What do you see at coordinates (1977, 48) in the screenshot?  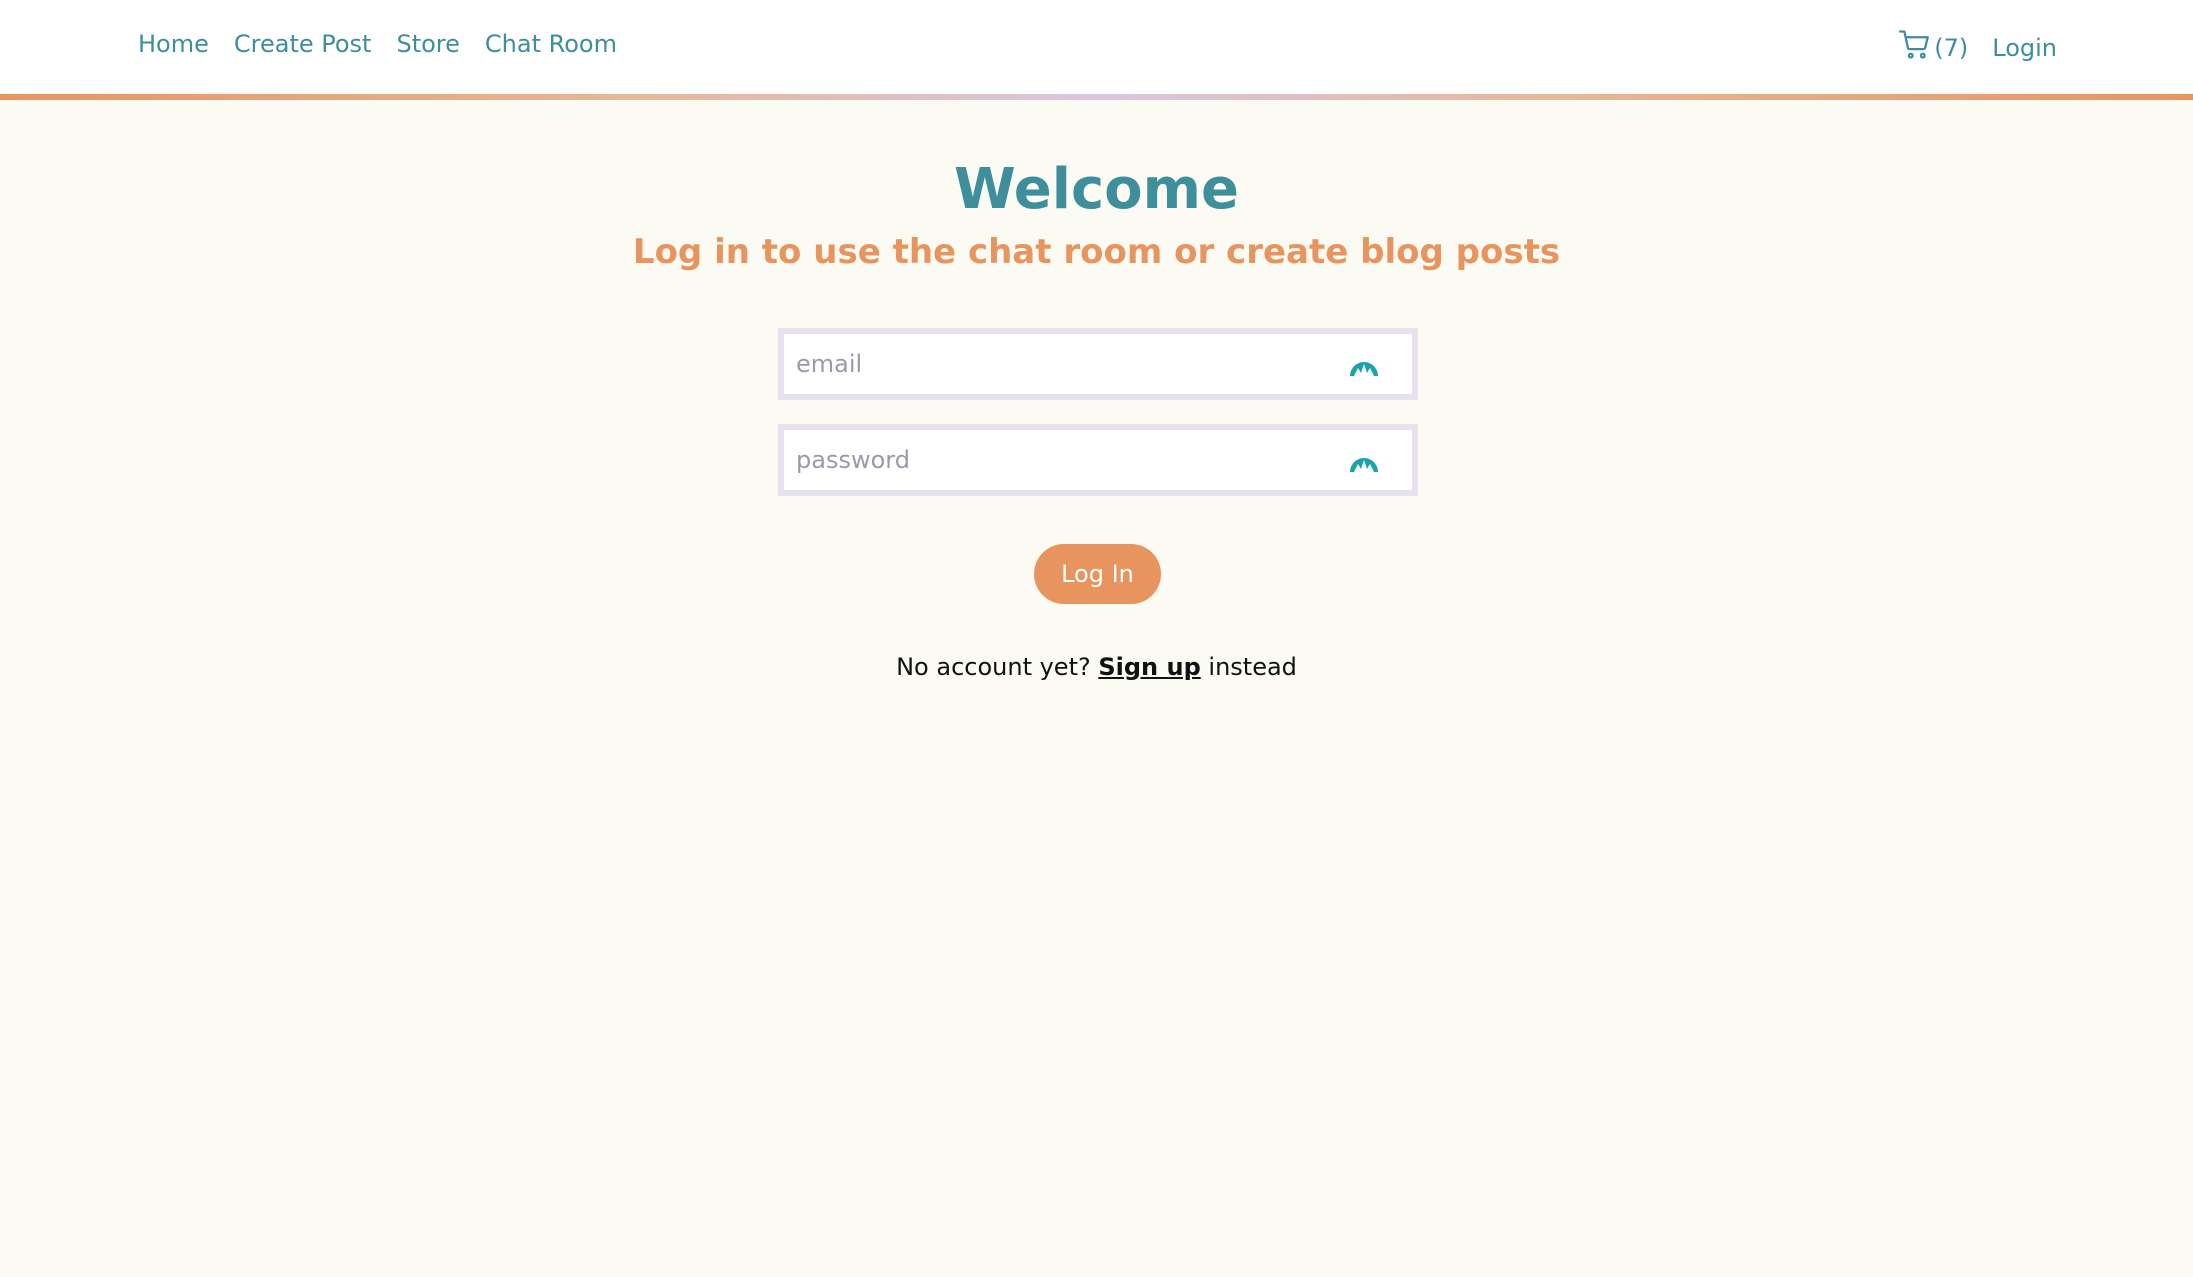 I see `nav-right: (7) Login` at bounding box center [1977, 48].